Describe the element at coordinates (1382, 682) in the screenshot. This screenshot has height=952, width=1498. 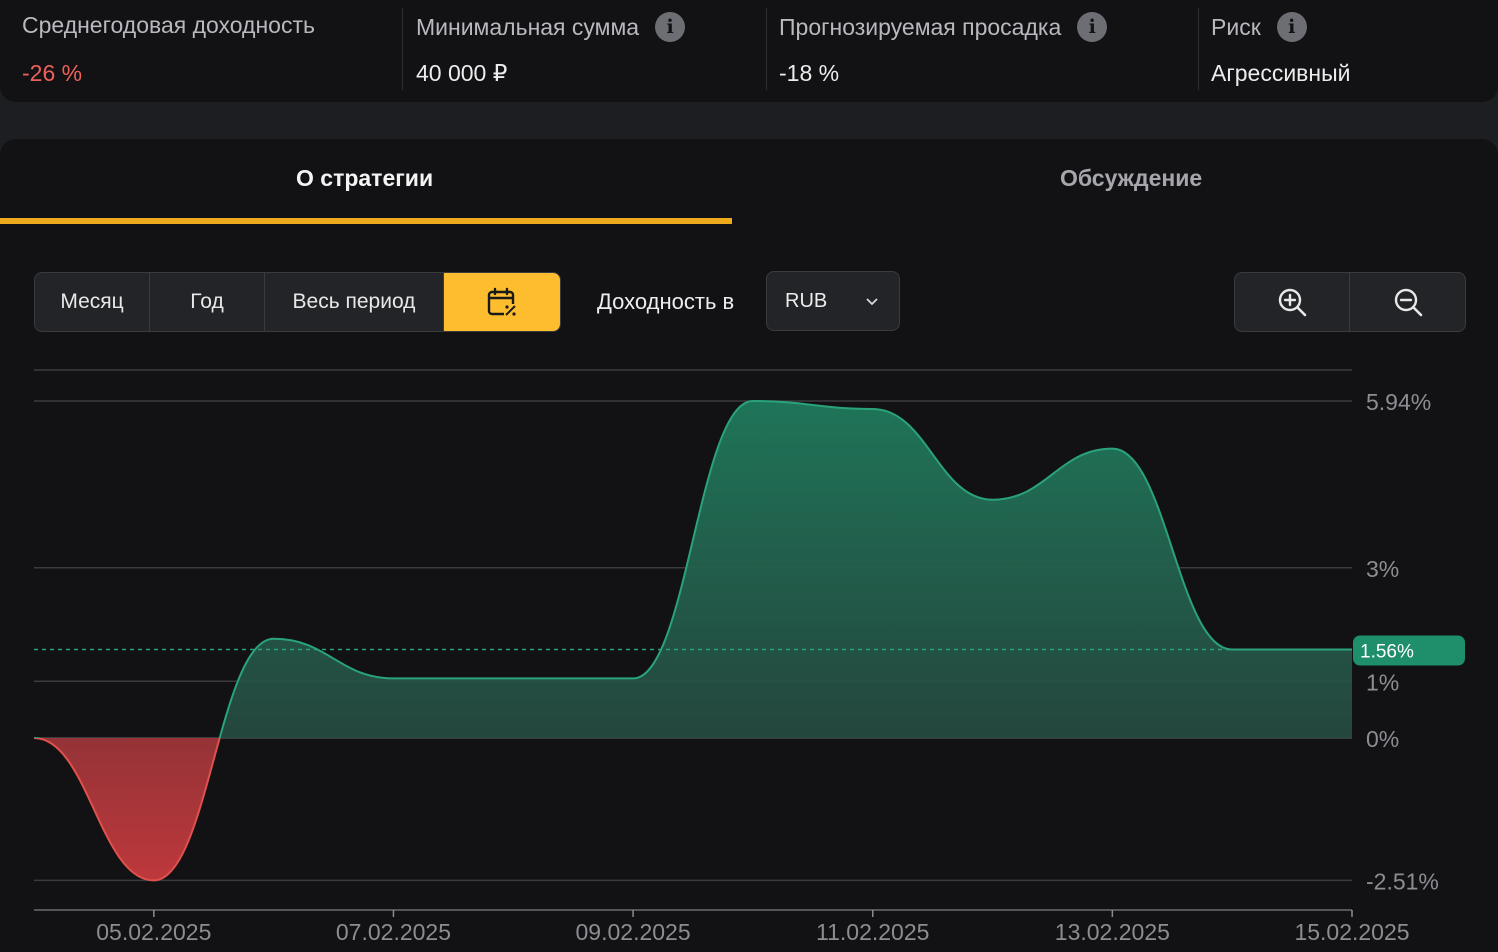
I see `y-tick-label: 1%` at that location.